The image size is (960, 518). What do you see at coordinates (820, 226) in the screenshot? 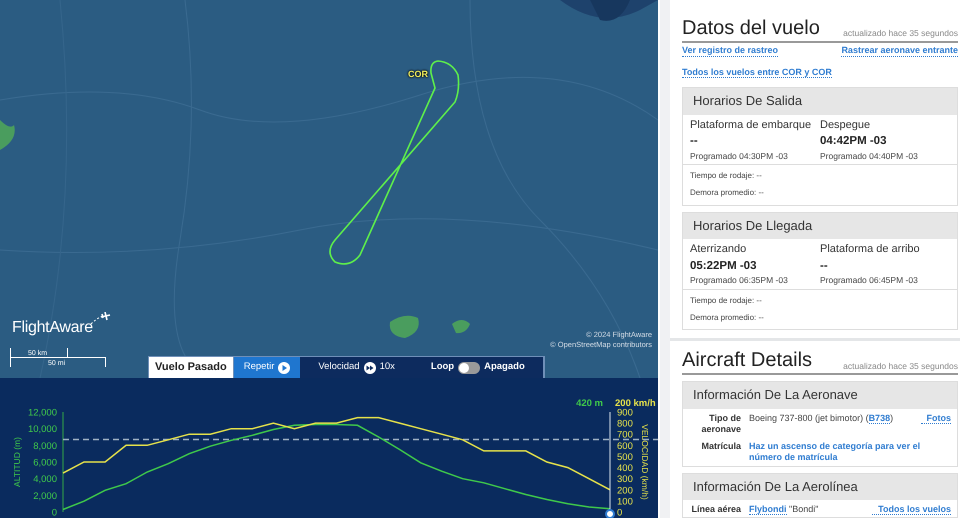
I see `panel-header: Horarios De Llegada` at bounding box center [820, 226].